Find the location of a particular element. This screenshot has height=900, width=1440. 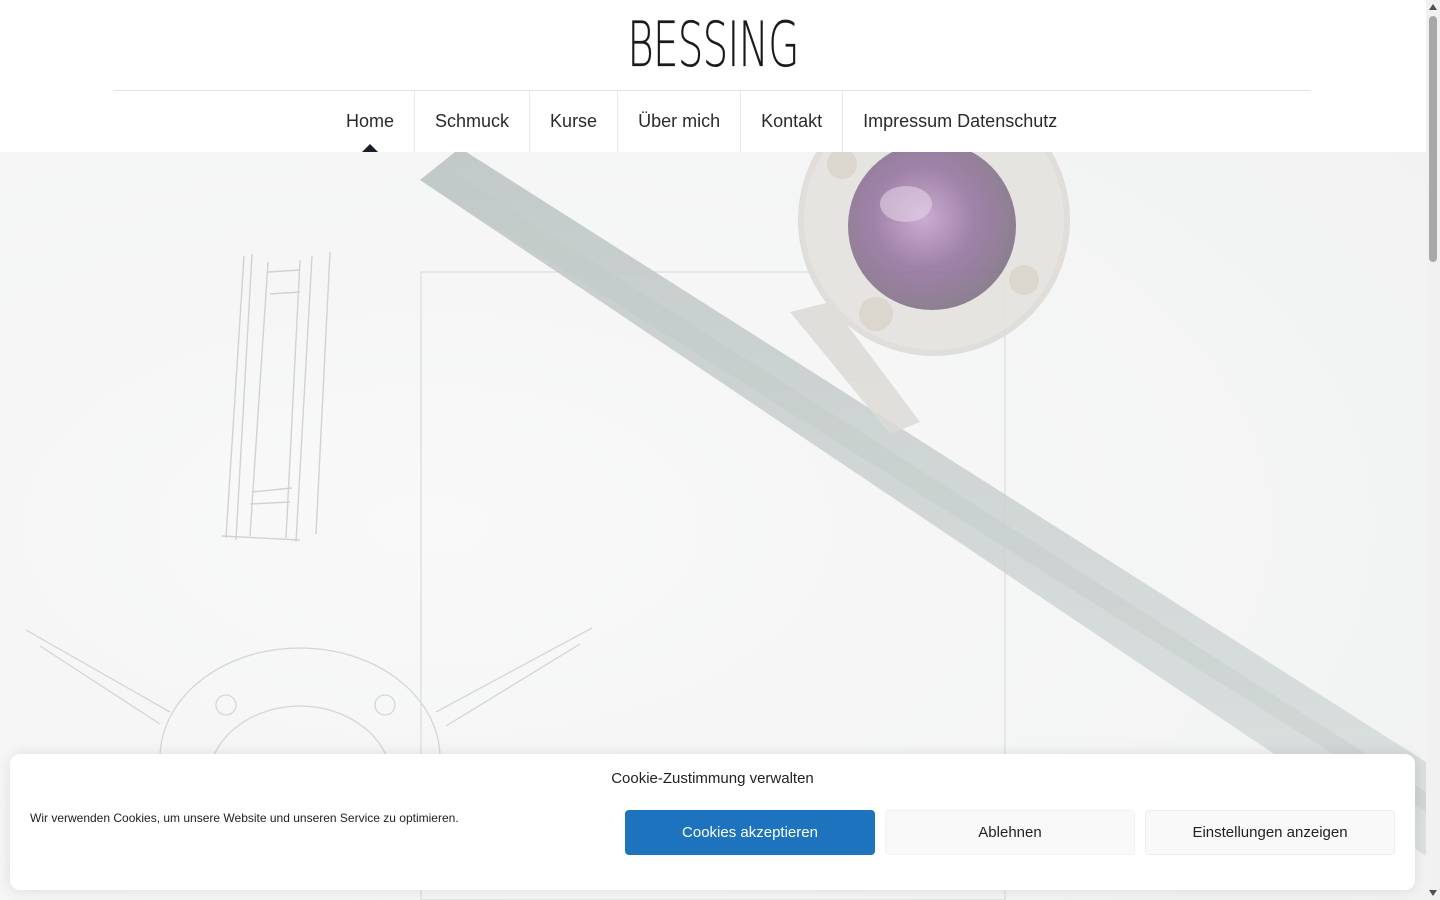

page-scrollbar is located at coordinates (1433, 450).